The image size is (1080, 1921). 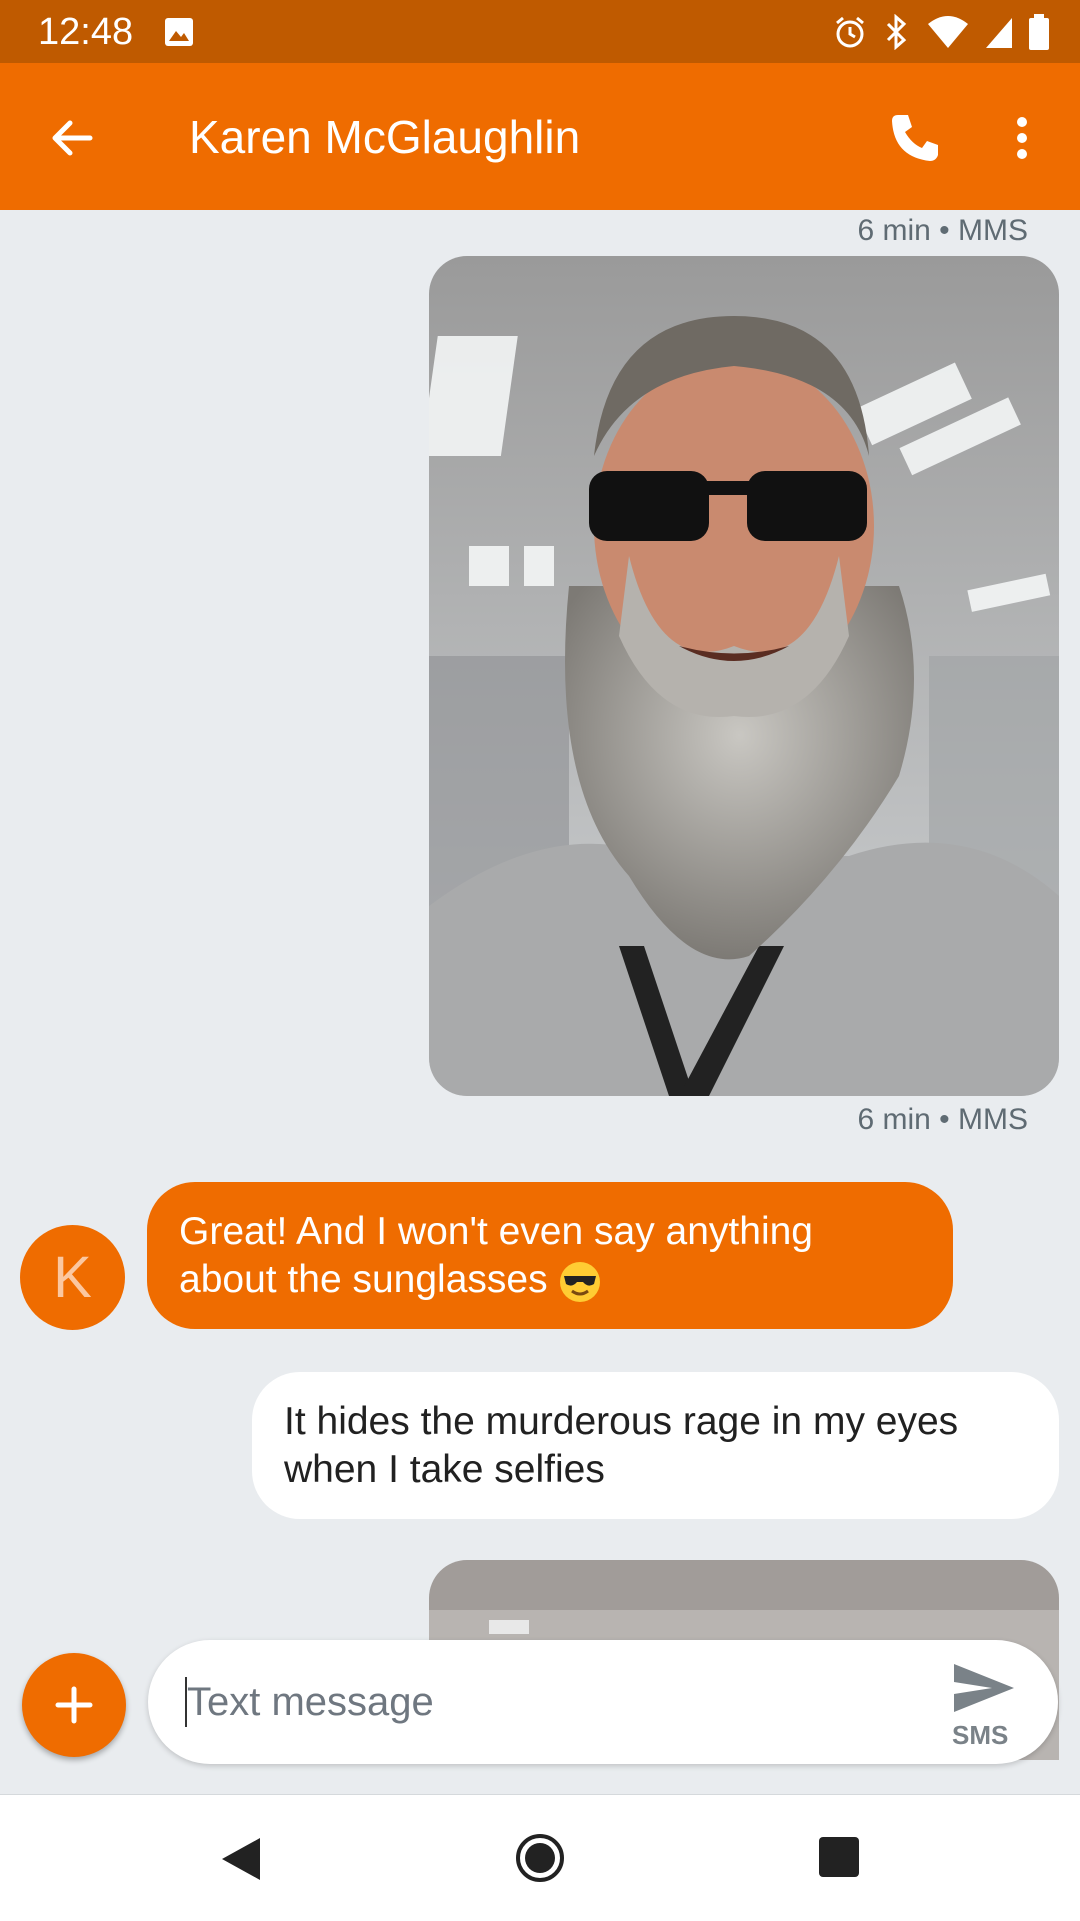 I want to click on conversation-title: Karen McGlaughlin, so click(x=385, y=137).